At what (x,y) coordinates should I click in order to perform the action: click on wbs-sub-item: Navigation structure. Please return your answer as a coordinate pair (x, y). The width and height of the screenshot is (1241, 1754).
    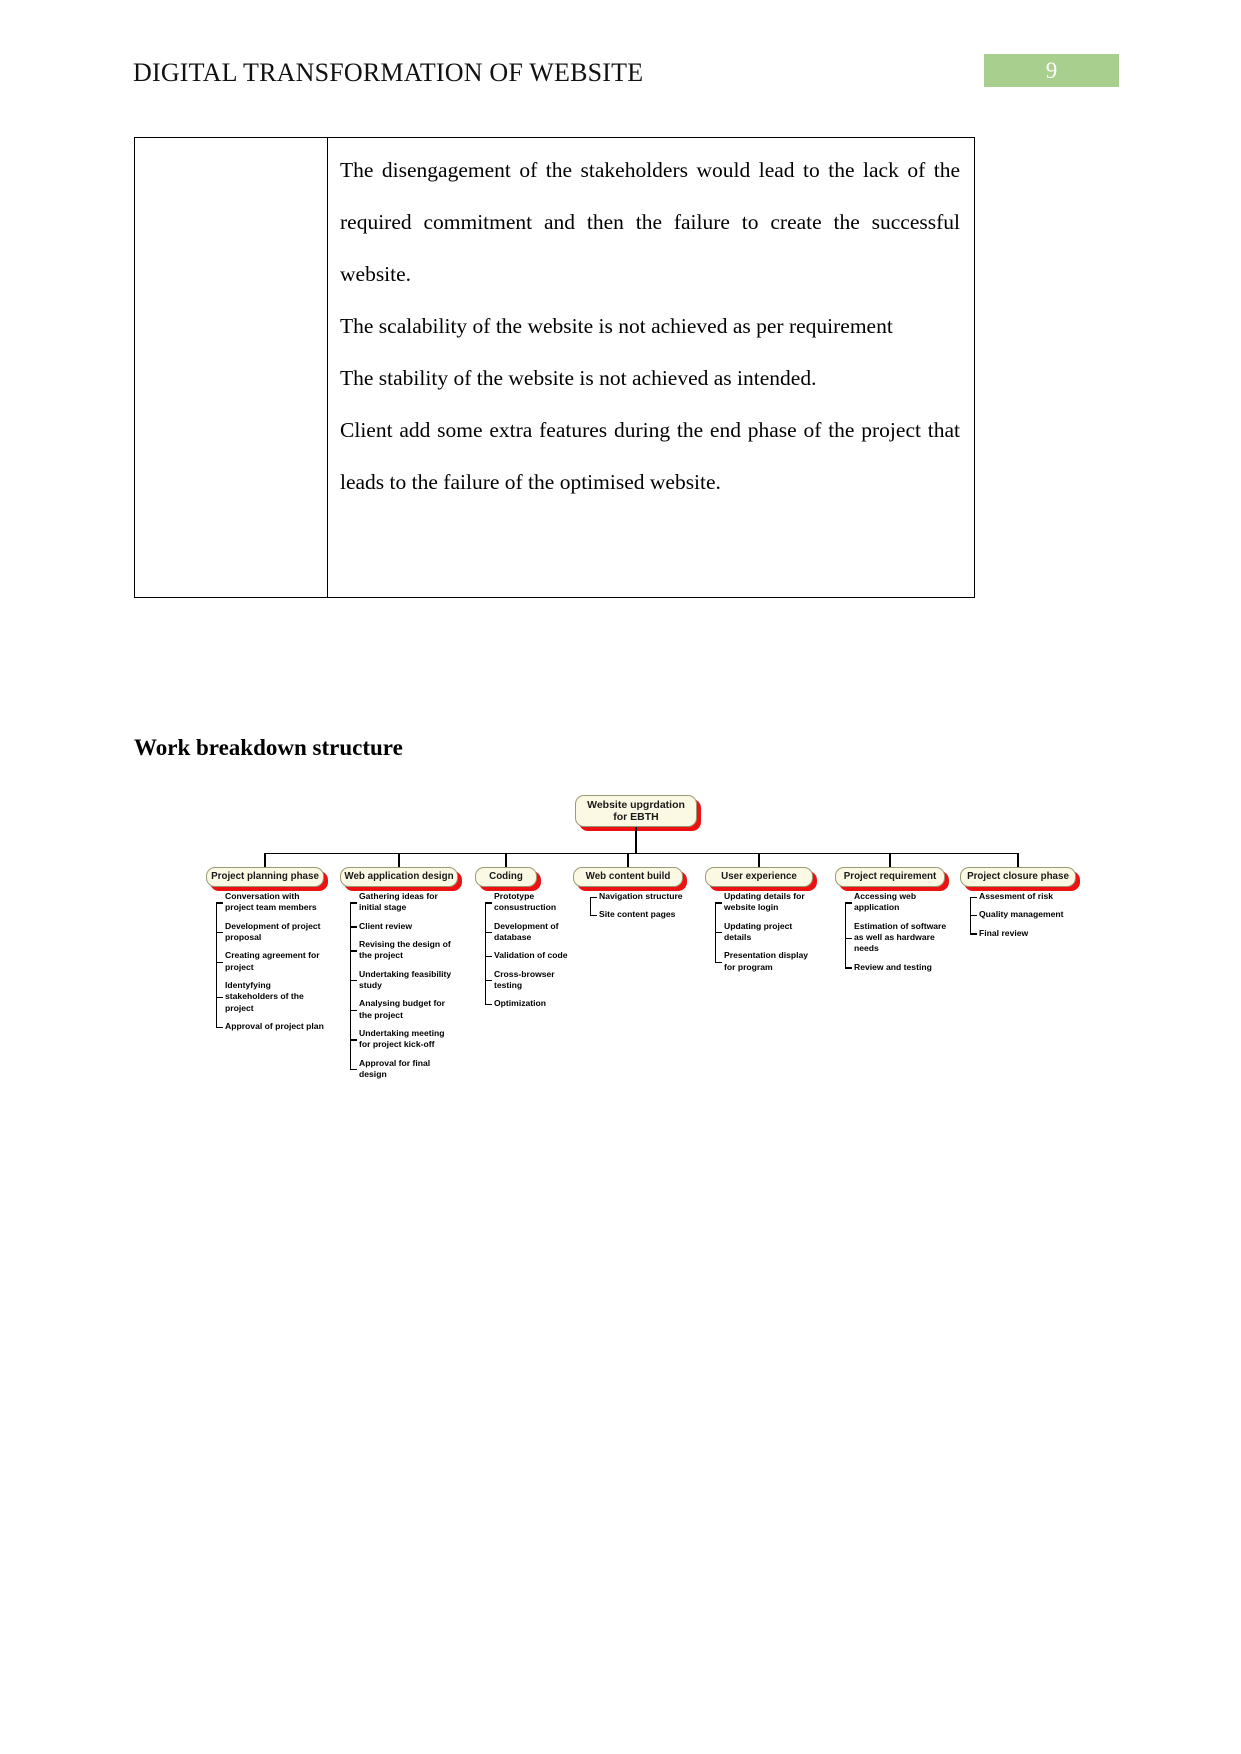
    Looking at the image, I should click on (645, 896).